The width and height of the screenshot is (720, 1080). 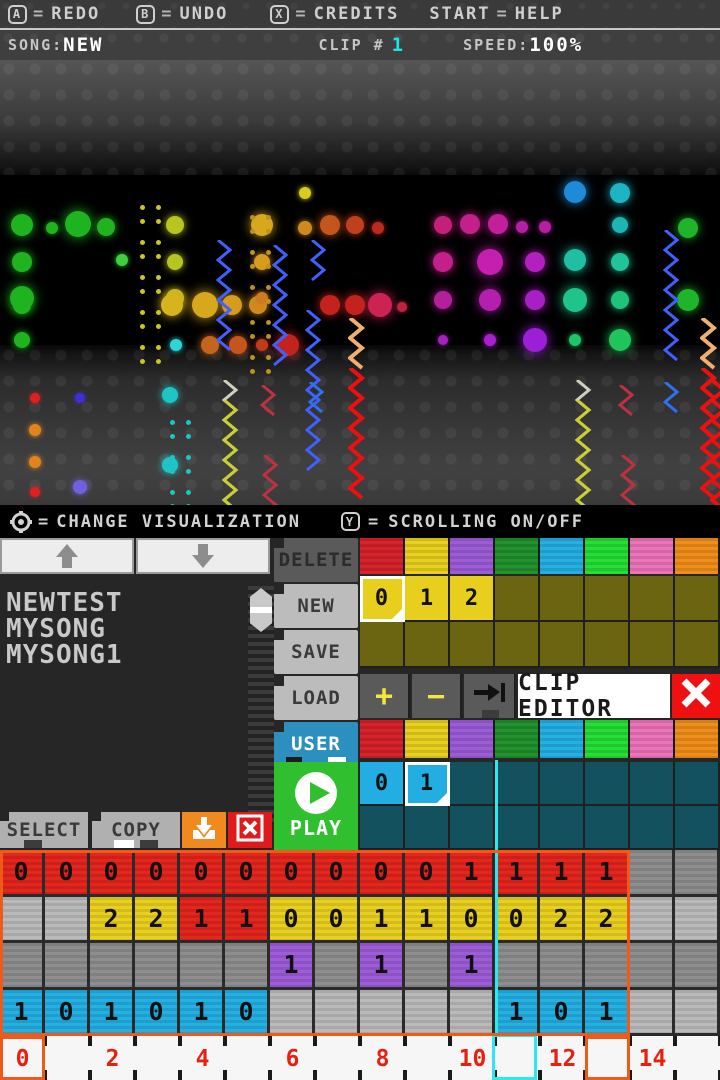 I want to click on select-button: SELECT, so click(x=44, y=830).